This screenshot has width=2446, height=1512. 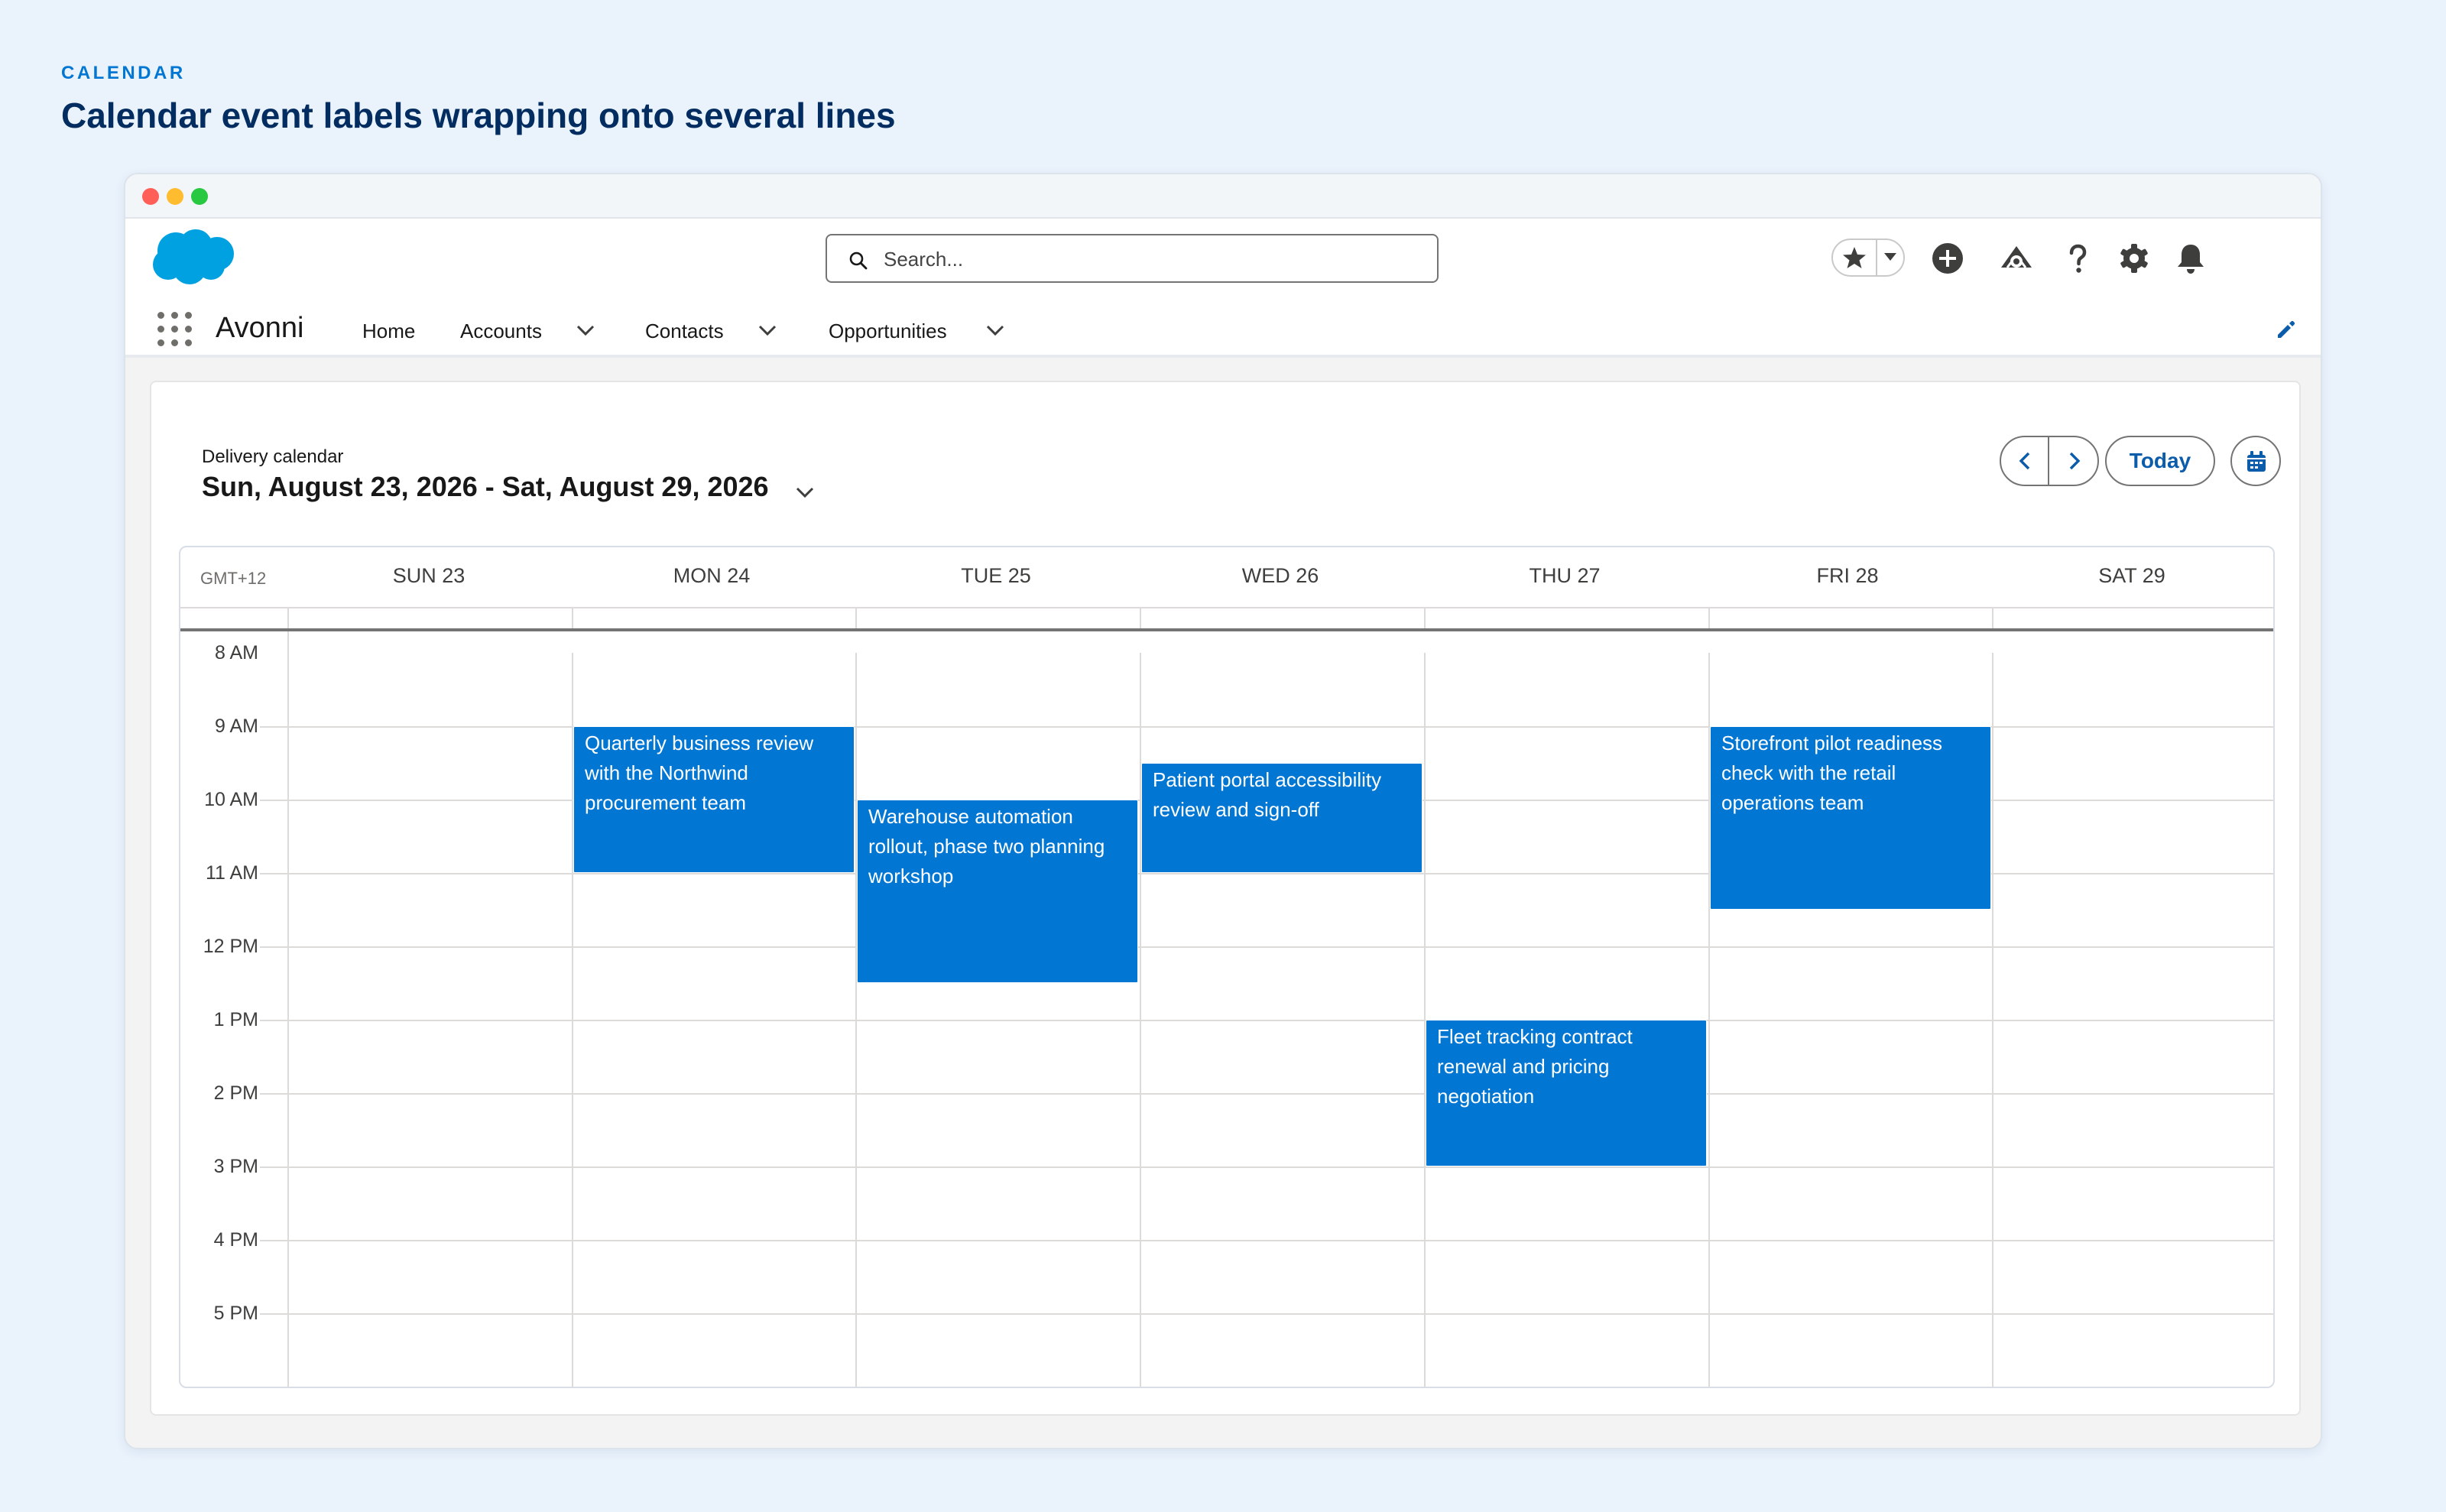 What do you see at coordinates (193, 256) in the screenshot?
I see `salesforce-cloud-icon` at bounding box center [193, 256].